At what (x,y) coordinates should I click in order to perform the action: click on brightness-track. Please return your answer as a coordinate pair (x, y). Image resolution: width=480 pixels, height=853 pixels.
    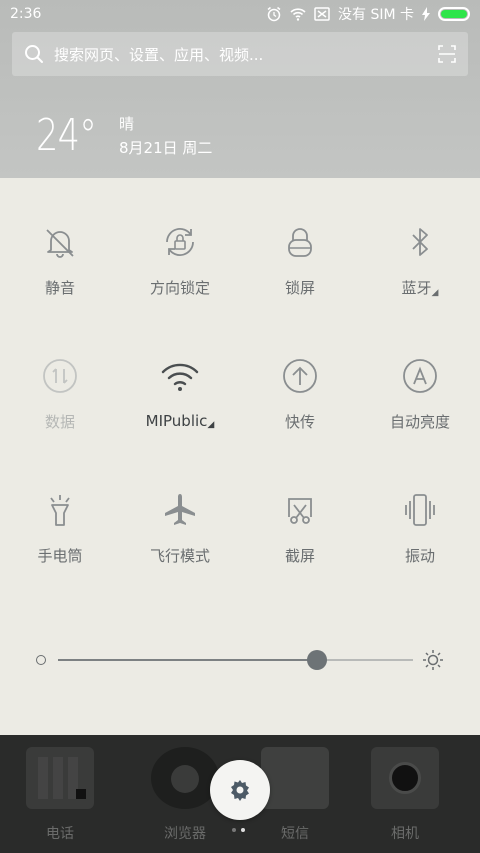
    Looking at the image, I should click on (235, 660).